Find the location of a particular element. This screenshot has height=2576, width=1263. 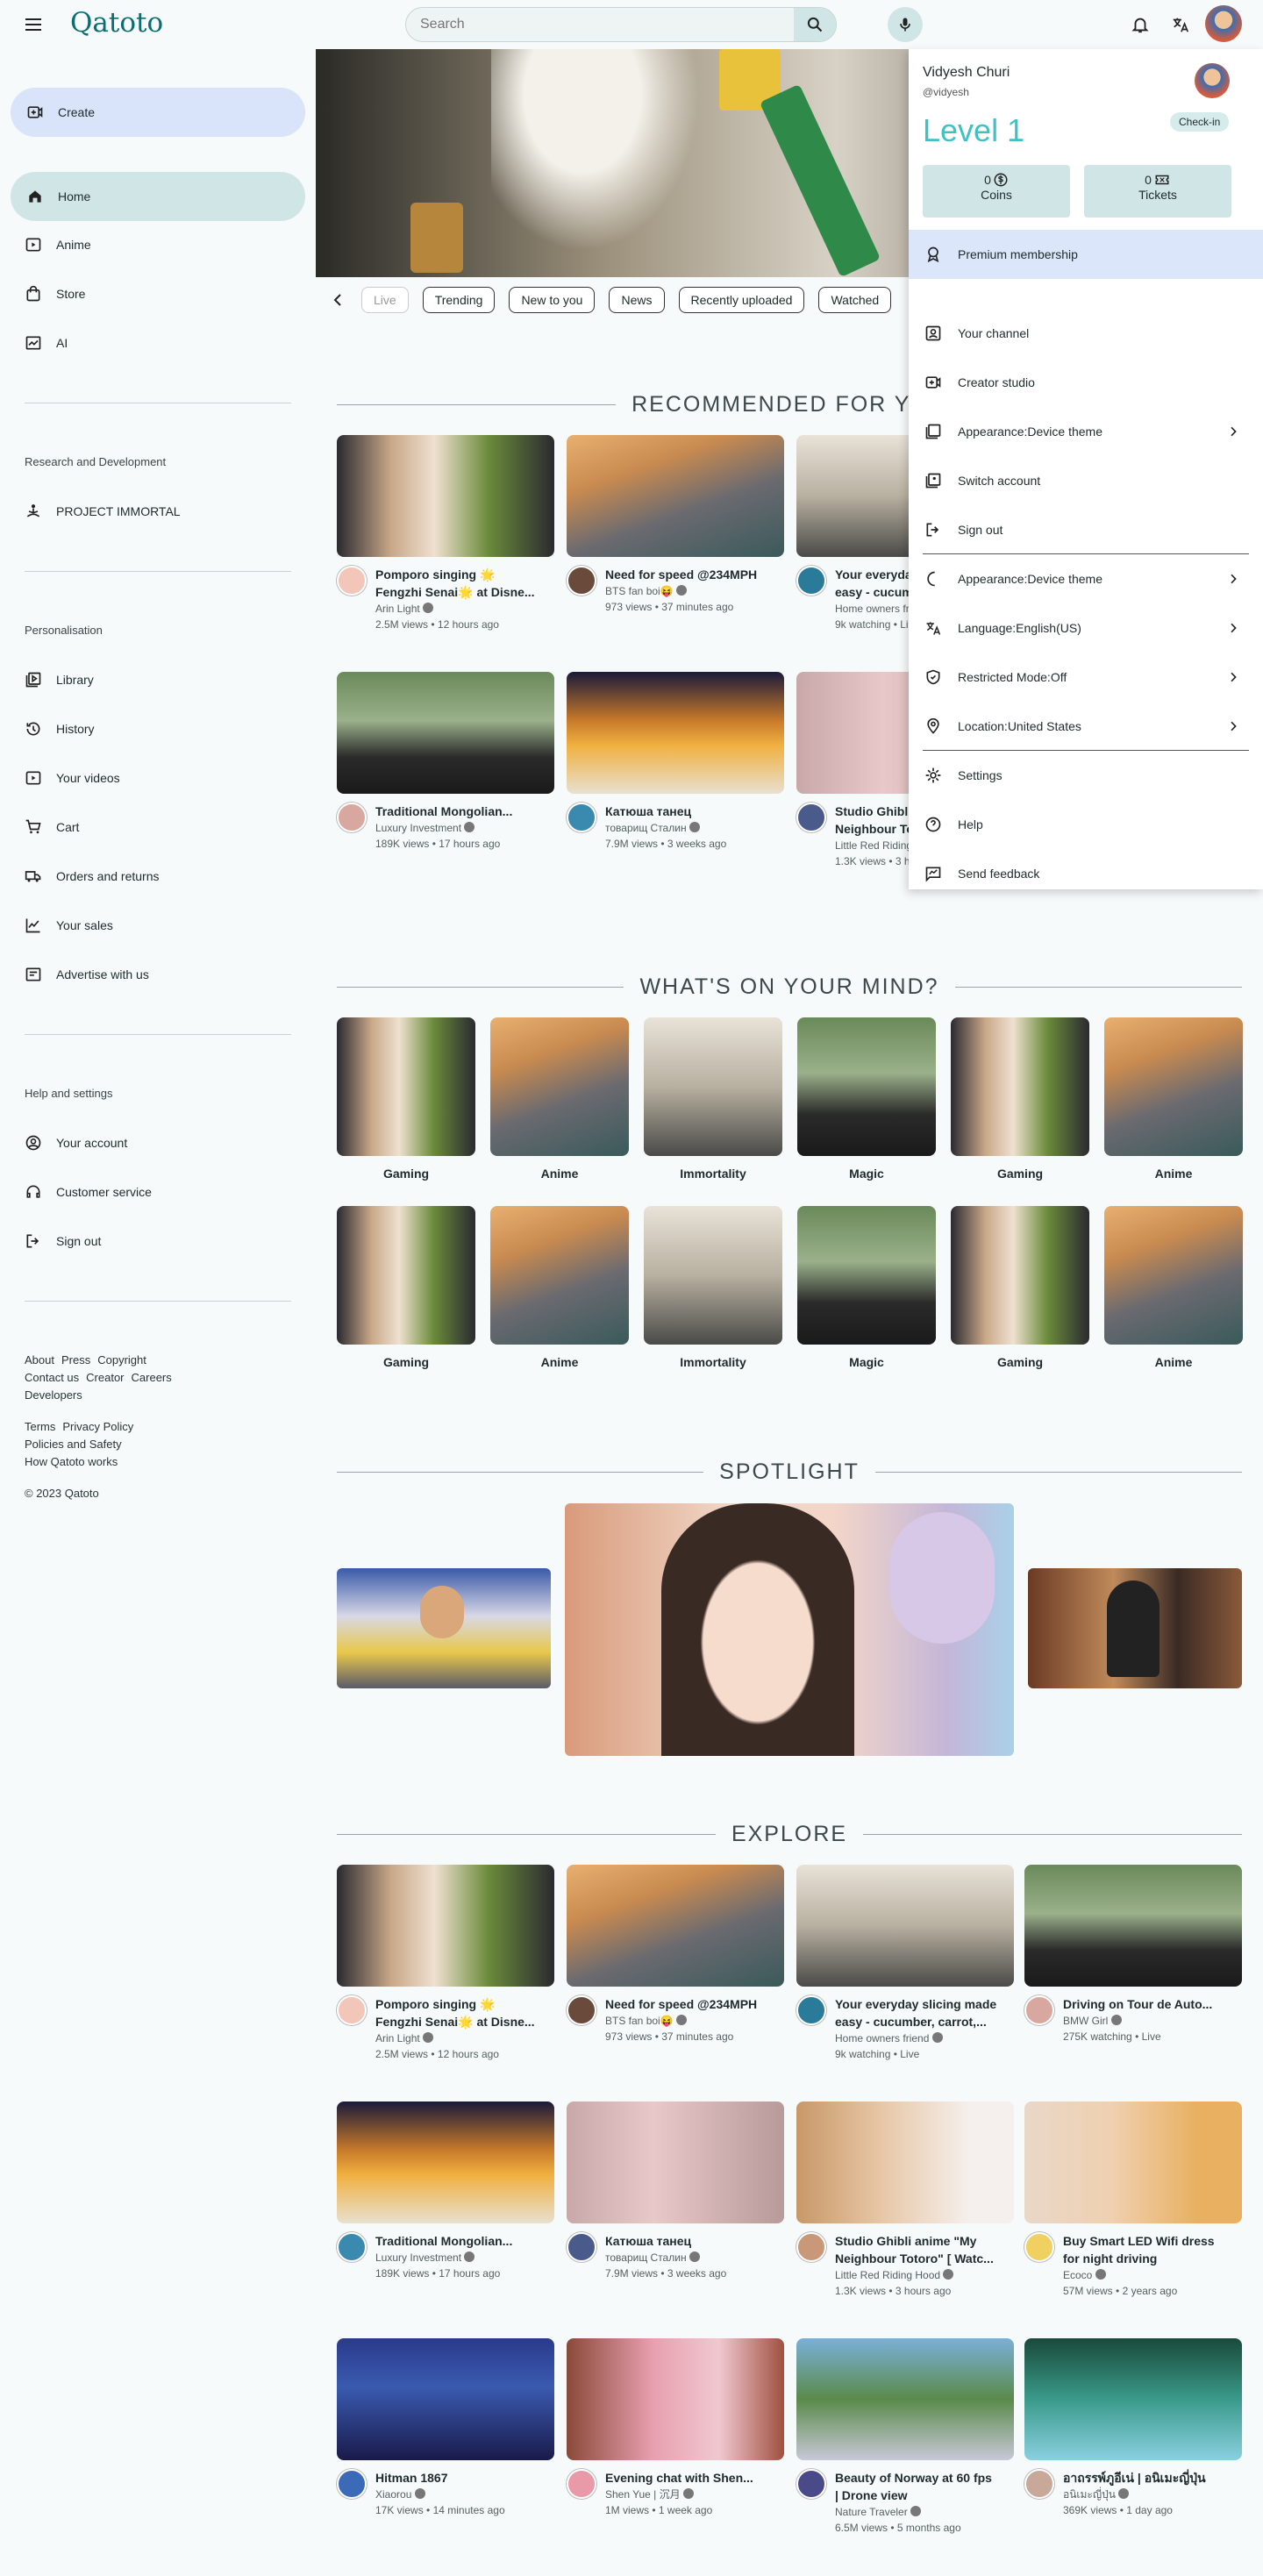

sidebar-item-anime: Anime is located at coordinates (58, 244).